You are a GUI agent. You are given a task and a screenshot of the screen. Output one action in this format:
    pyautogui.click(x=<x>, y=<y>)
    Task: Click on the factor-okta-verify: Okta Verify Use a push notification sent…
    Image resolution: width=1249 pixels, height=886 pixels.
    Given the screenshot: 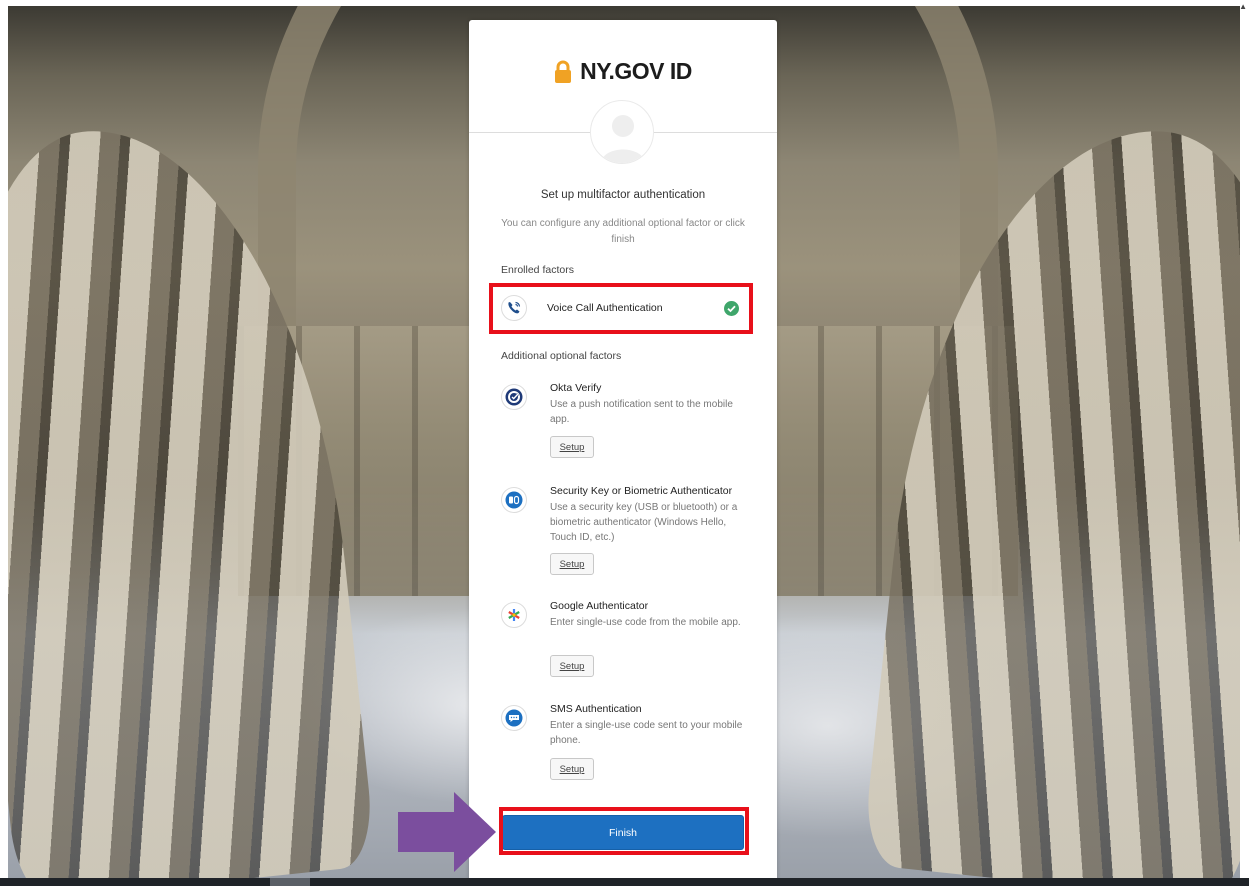 What is the action you would take?
    pyautogui.click(x=624, y=422)
    